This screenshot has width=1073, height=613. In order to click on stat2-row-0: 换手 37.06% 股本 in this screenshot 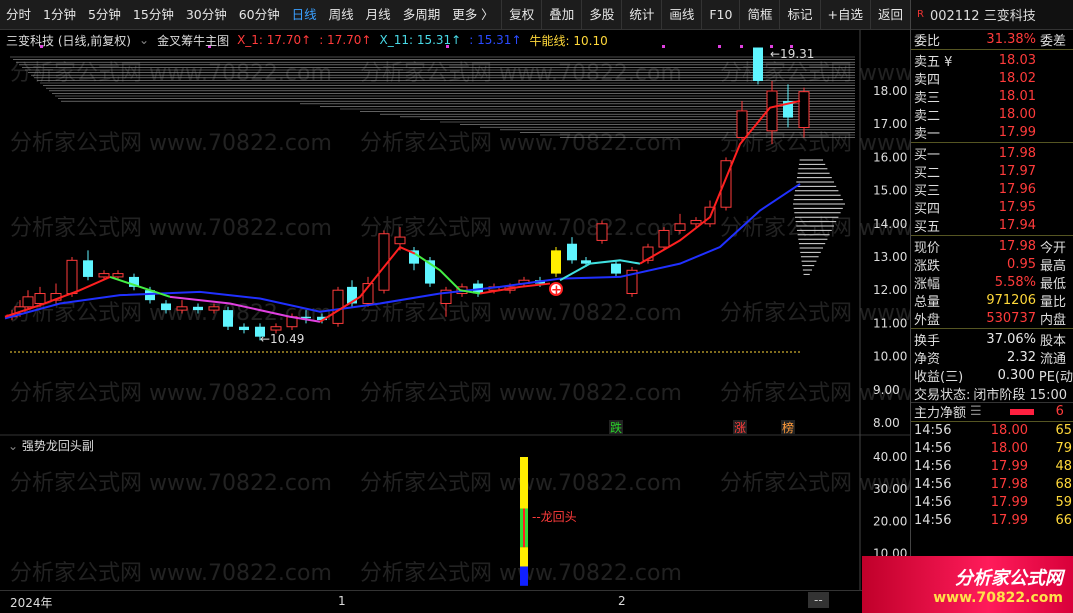, I will do `click(990, 340)`.